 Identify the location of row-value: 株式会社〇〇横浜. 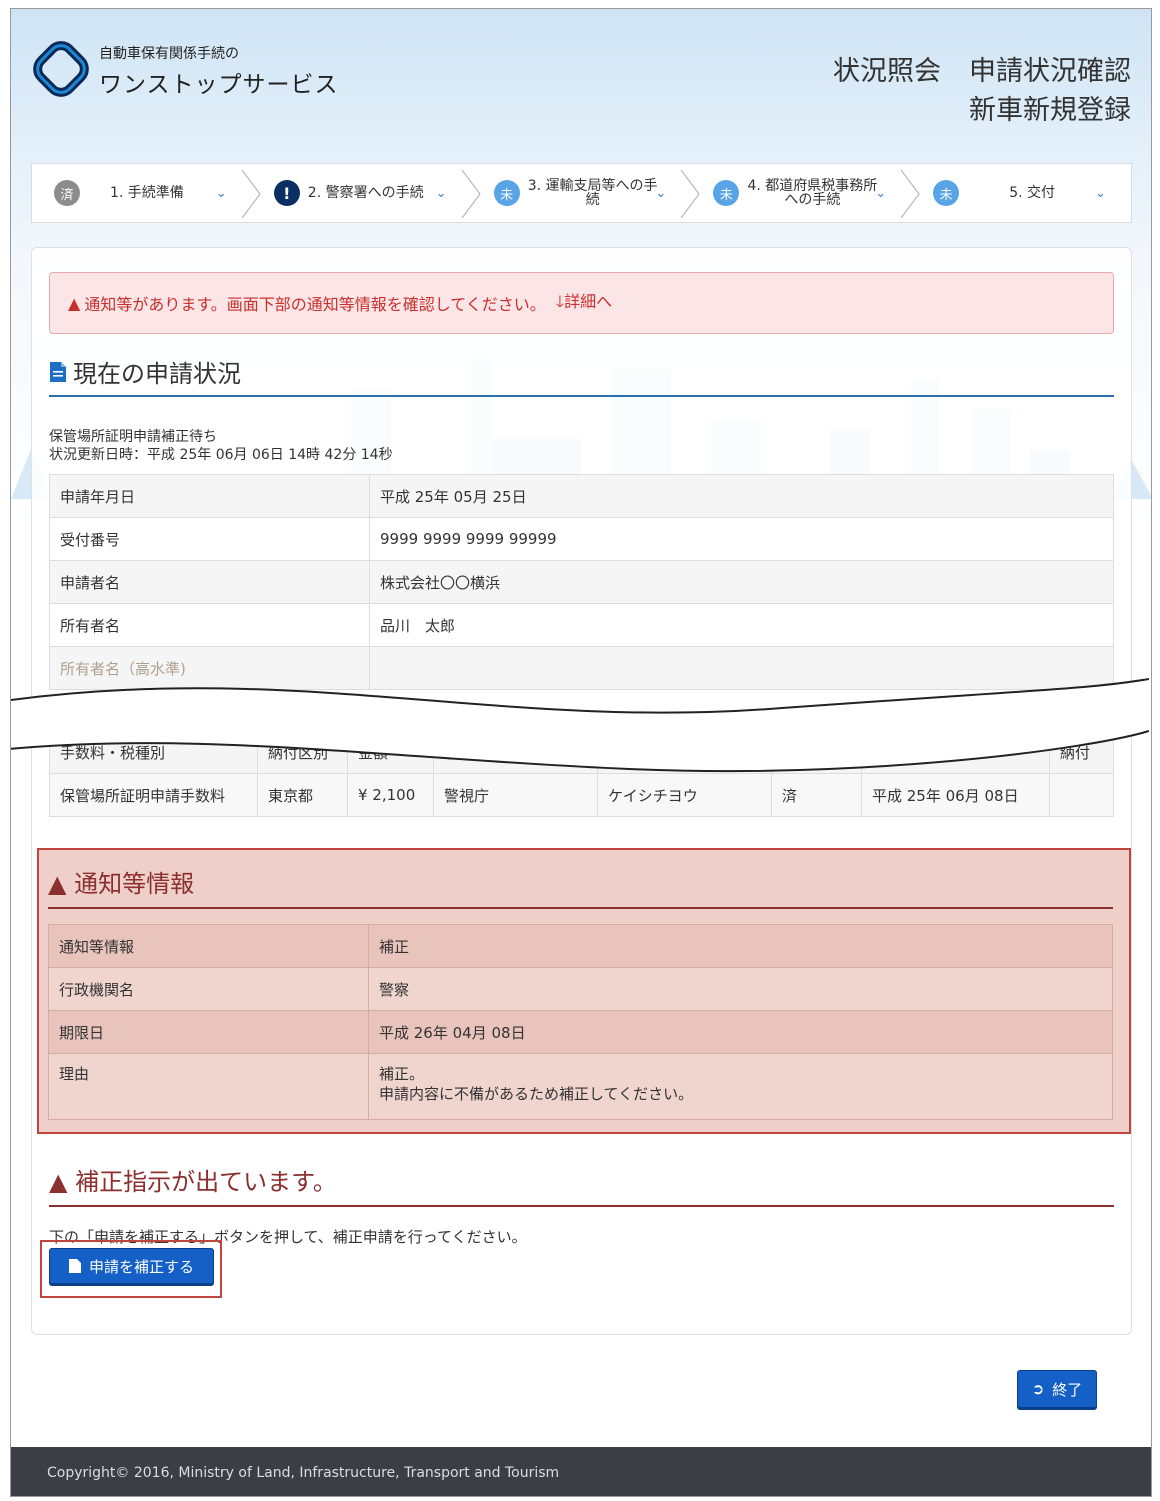
(741, 582).